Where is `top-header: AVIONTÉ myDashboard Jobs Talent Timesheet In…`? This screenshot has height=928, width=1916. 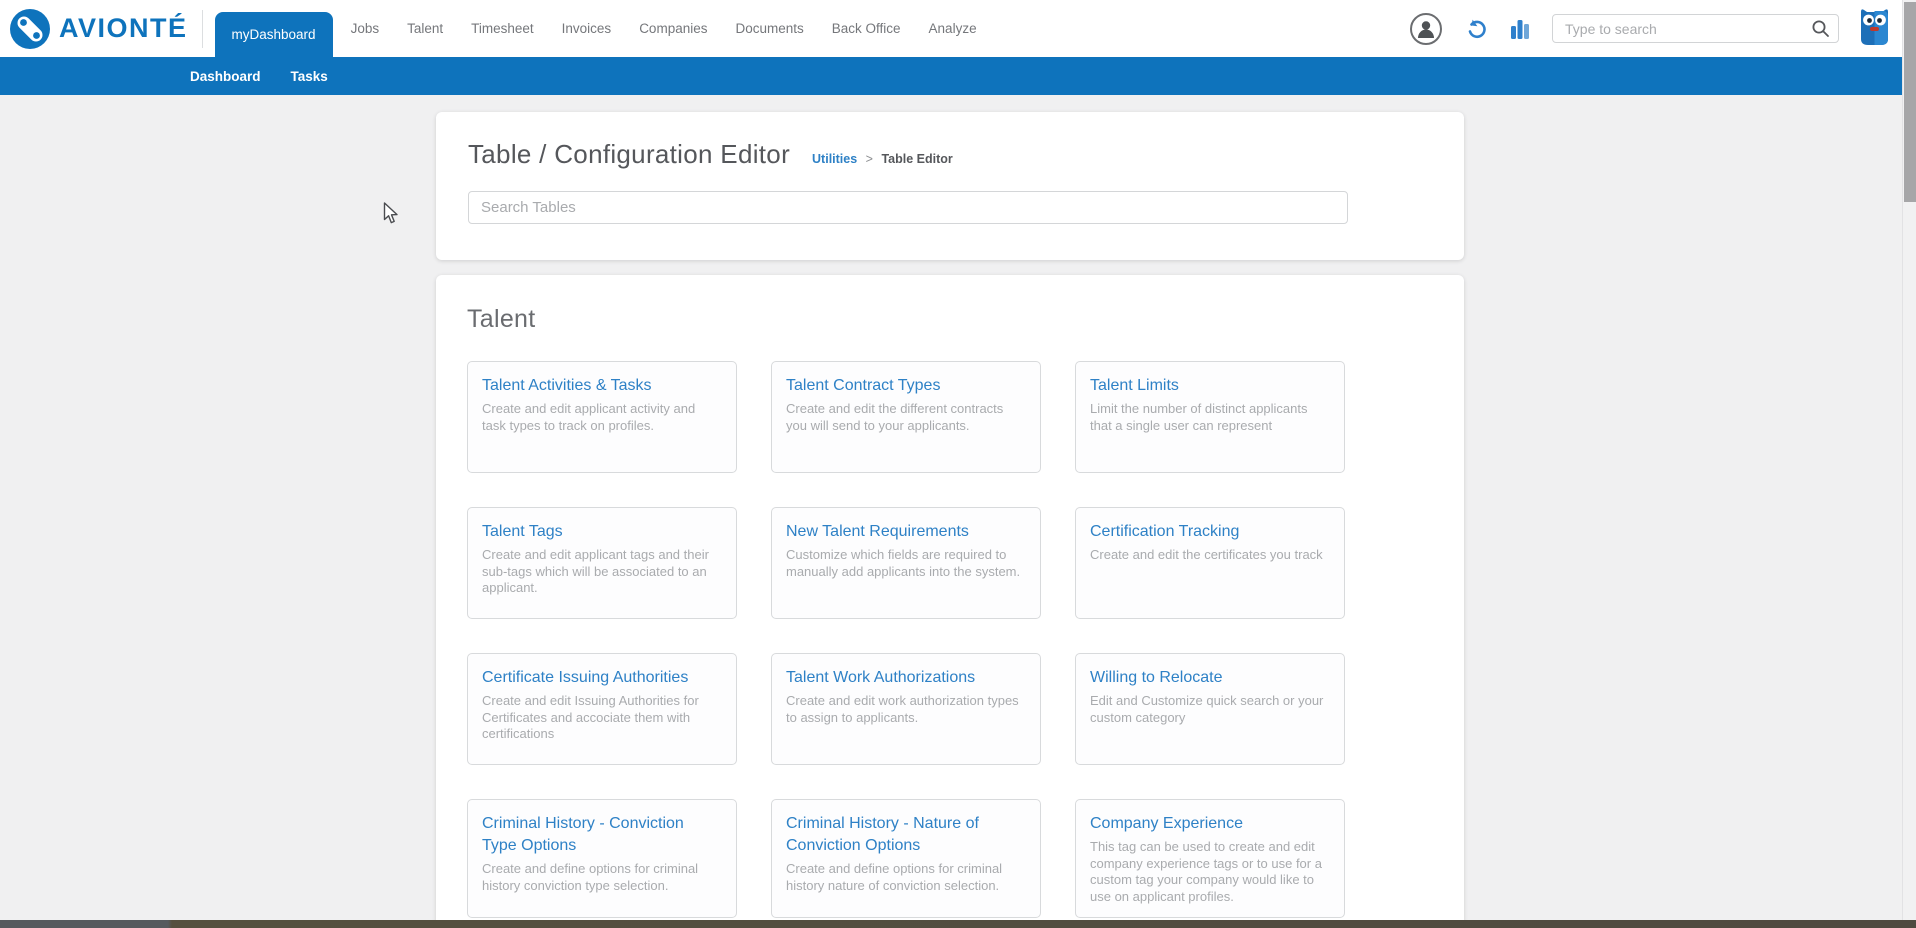
top-header: AVIONTÉ myDashboard Jobs Talent Timesheet In… is located at coordinates (958, 28).